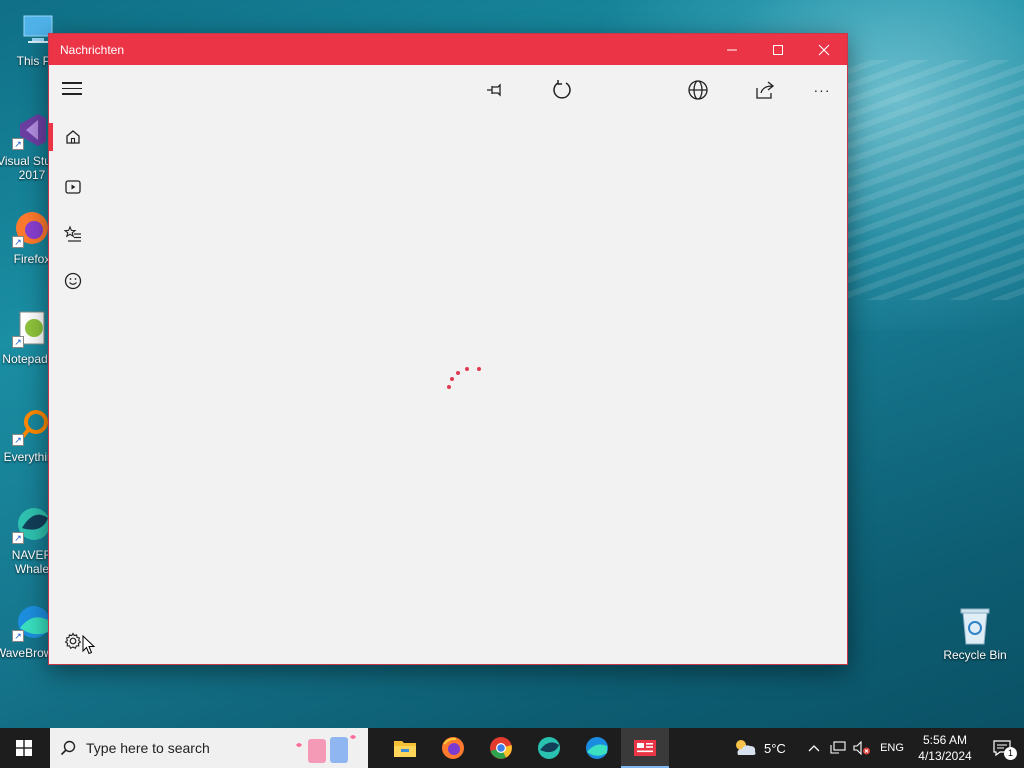 This screenshot has width=1024, height=768. I want to click on news-app-icon, so click(645, 748).